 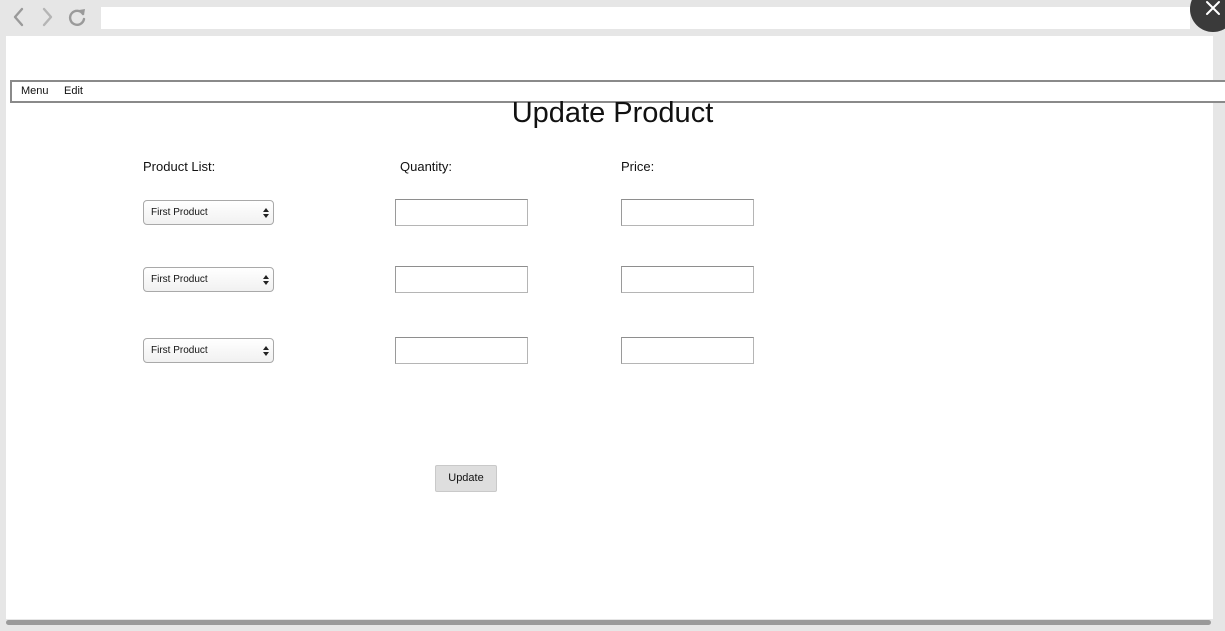 I want to click on scrollbar-thumb, so click(x=608, y=622).